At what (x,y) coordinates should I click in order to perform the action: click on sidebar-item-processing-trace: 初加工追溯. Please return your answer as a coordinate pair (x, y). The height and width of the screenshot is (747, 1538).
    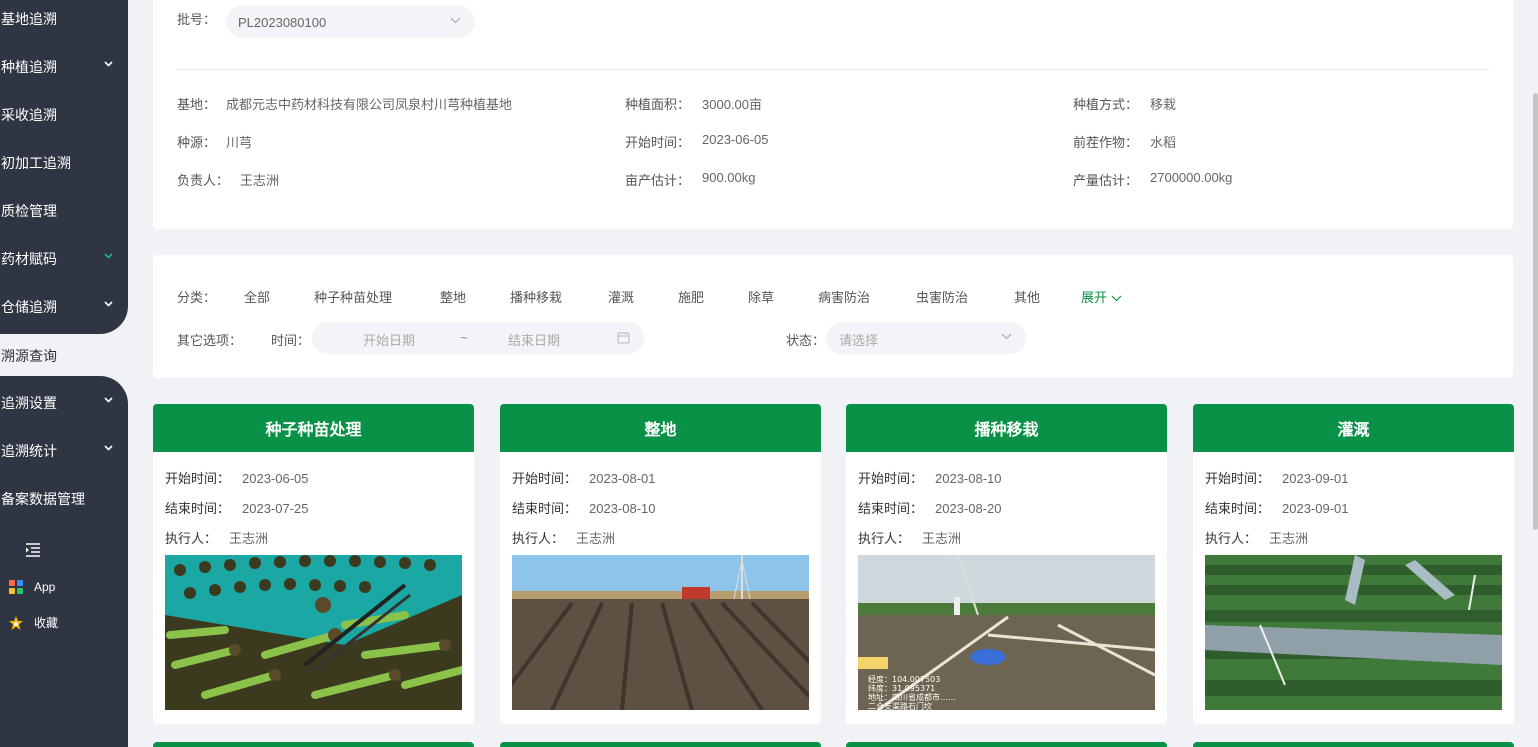
    Looking at the image, I should click on (64, 163).